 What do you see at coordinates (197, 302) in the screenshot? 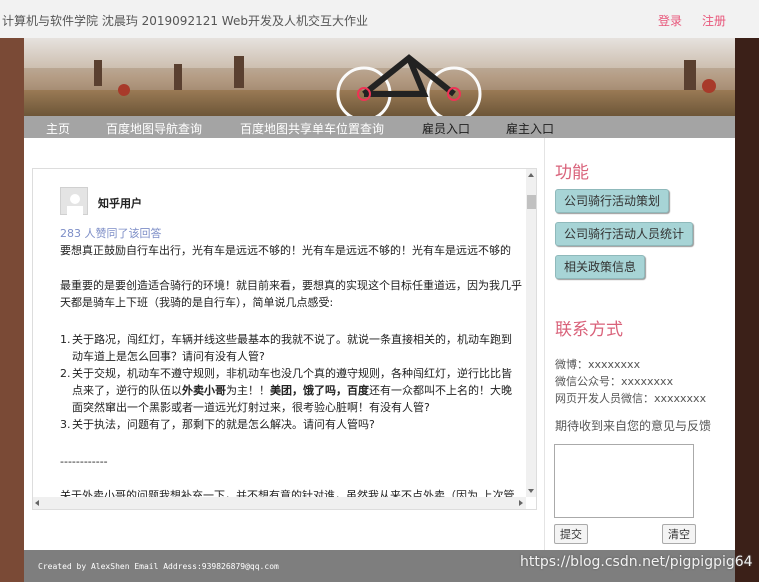
I see `paragraph-2-line-2: 天都是骑车上下班（我骑的是自行车），简单说几点感受:` at bounding box center [197, 302].